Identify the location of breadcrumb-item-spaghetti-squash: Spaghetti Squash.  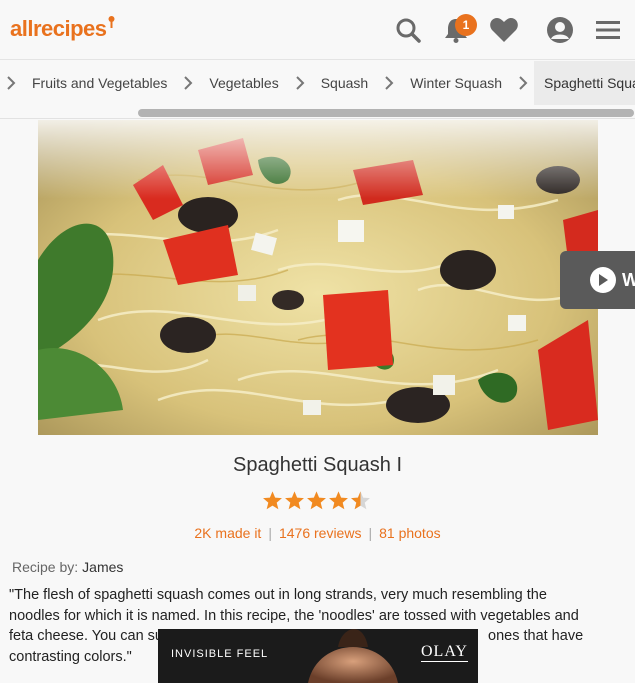
(584, 83).